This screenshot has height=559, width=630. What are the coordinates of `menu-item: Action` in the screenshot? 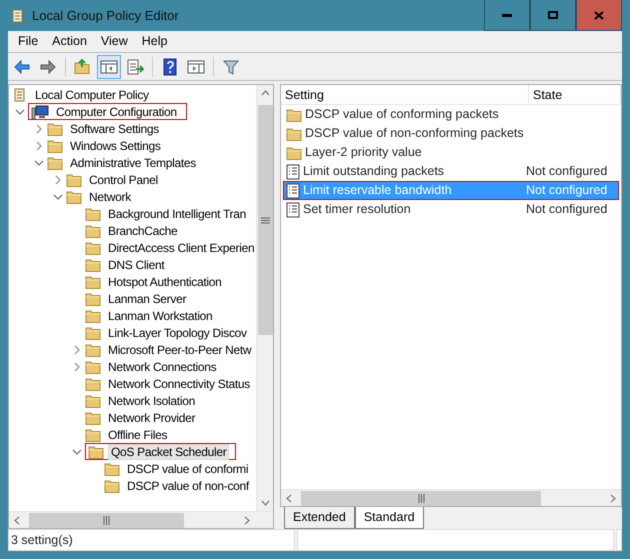 It's located at (69, 41).